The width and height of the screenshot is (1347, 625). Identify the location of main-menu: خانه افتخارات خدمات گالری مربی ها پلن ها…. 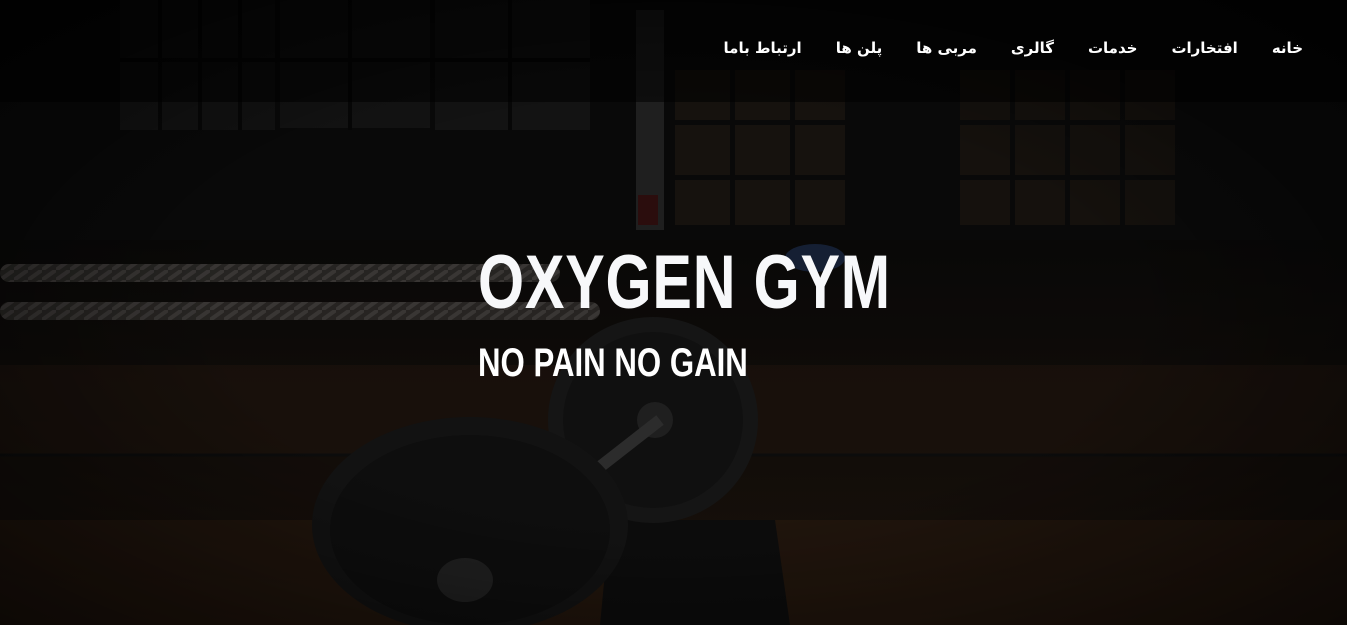
(1013, 48).